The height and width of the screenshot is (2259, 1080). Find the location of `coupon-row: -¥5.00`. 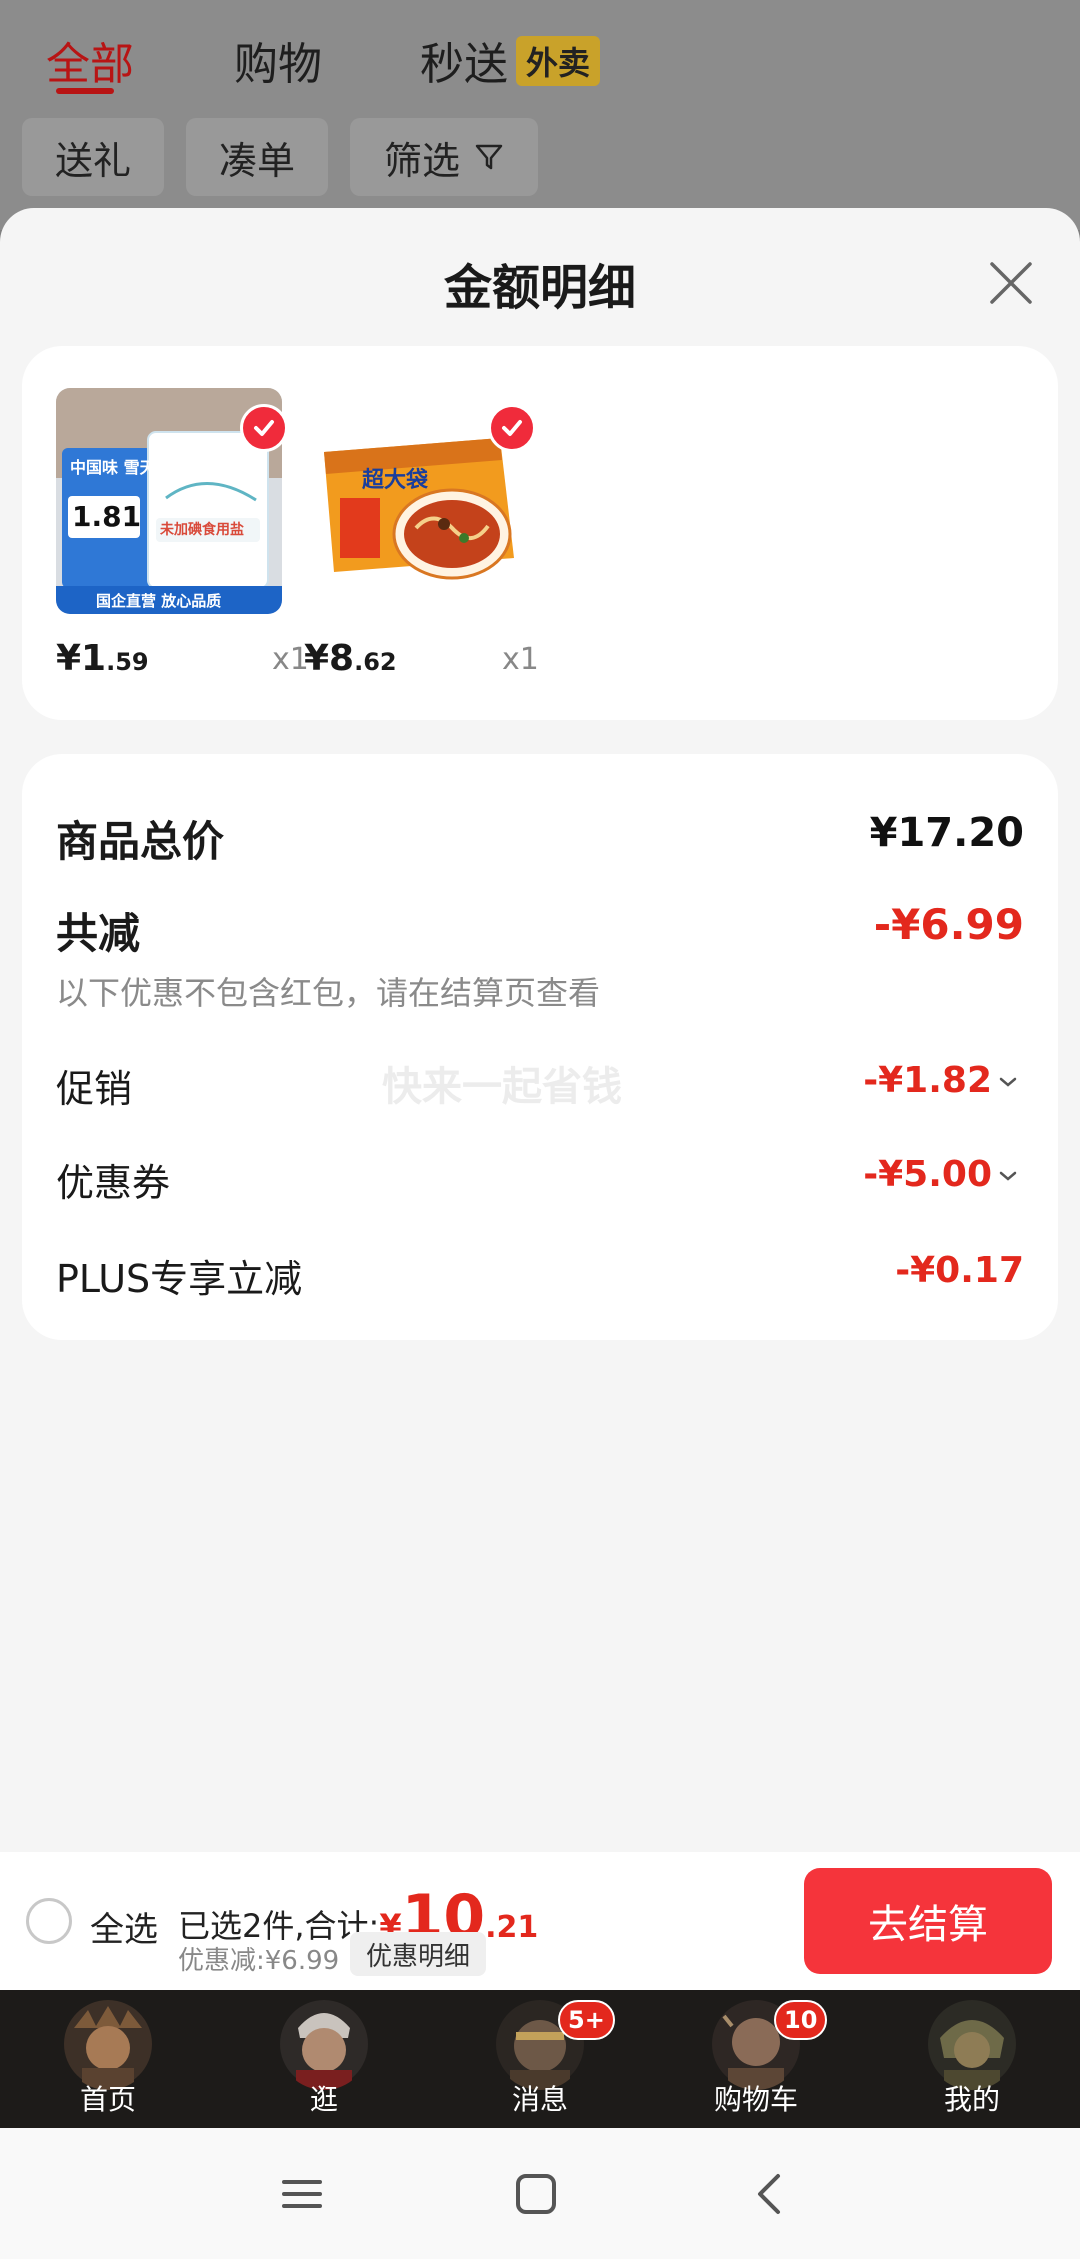

coupon-row: -¥5.00 is located at coordinates (940, 1174).